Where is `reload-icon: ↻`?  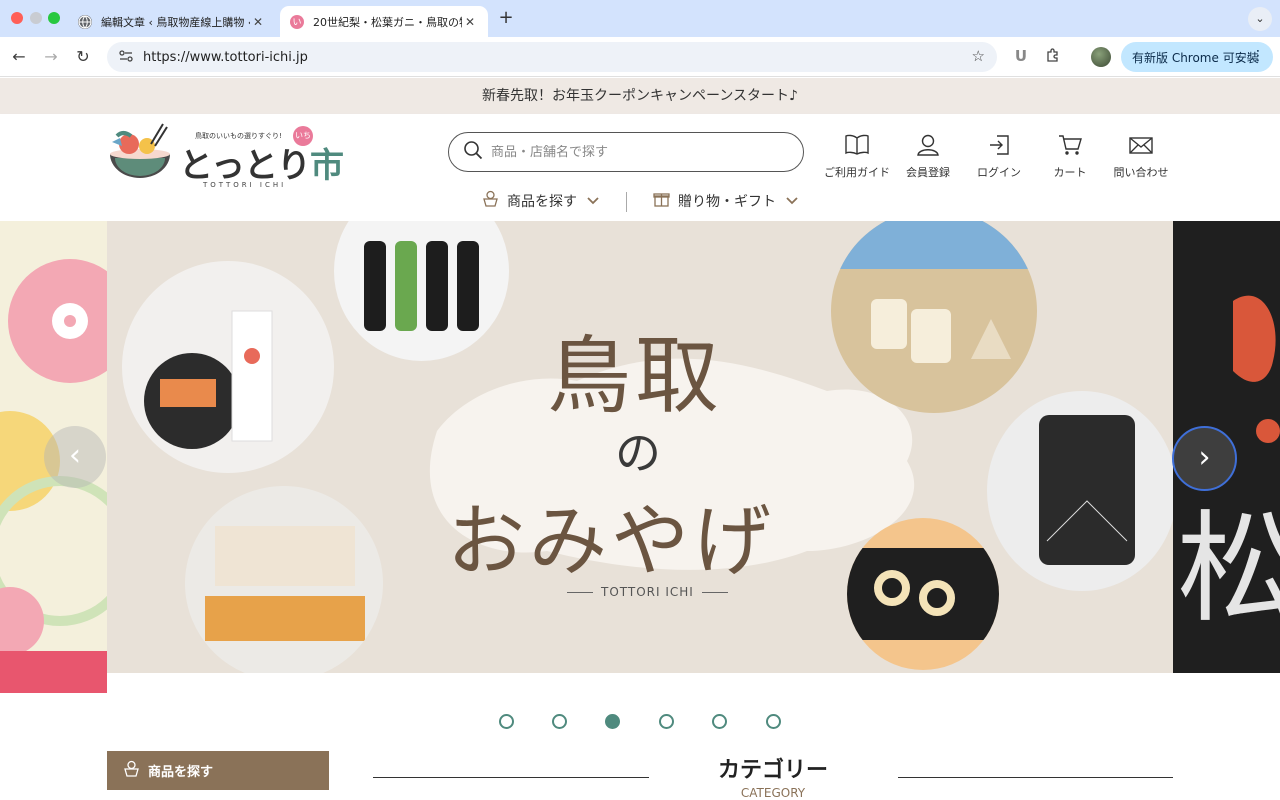 reload-icon: ↻ is located at coordinates (83, 57).